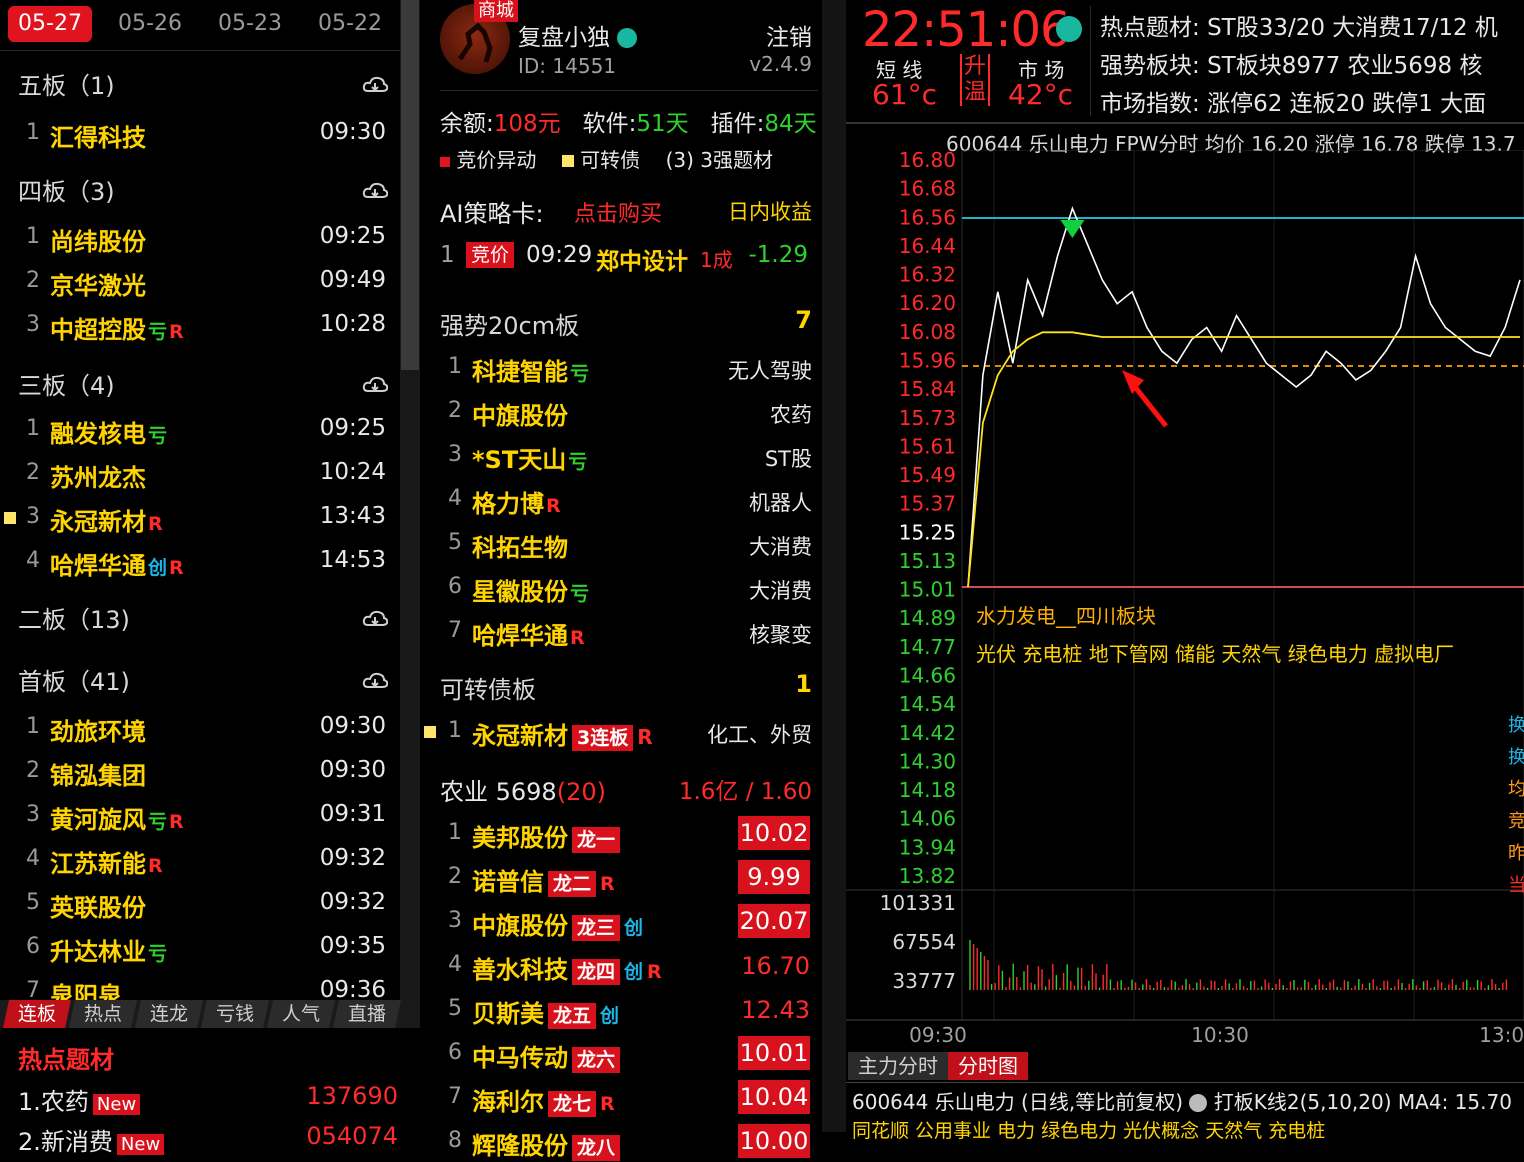  Describe the element at coordinates (619, 1054) in the screenshot. I see `agri-row: 6 中马传动 龙六 10.01` at that location.